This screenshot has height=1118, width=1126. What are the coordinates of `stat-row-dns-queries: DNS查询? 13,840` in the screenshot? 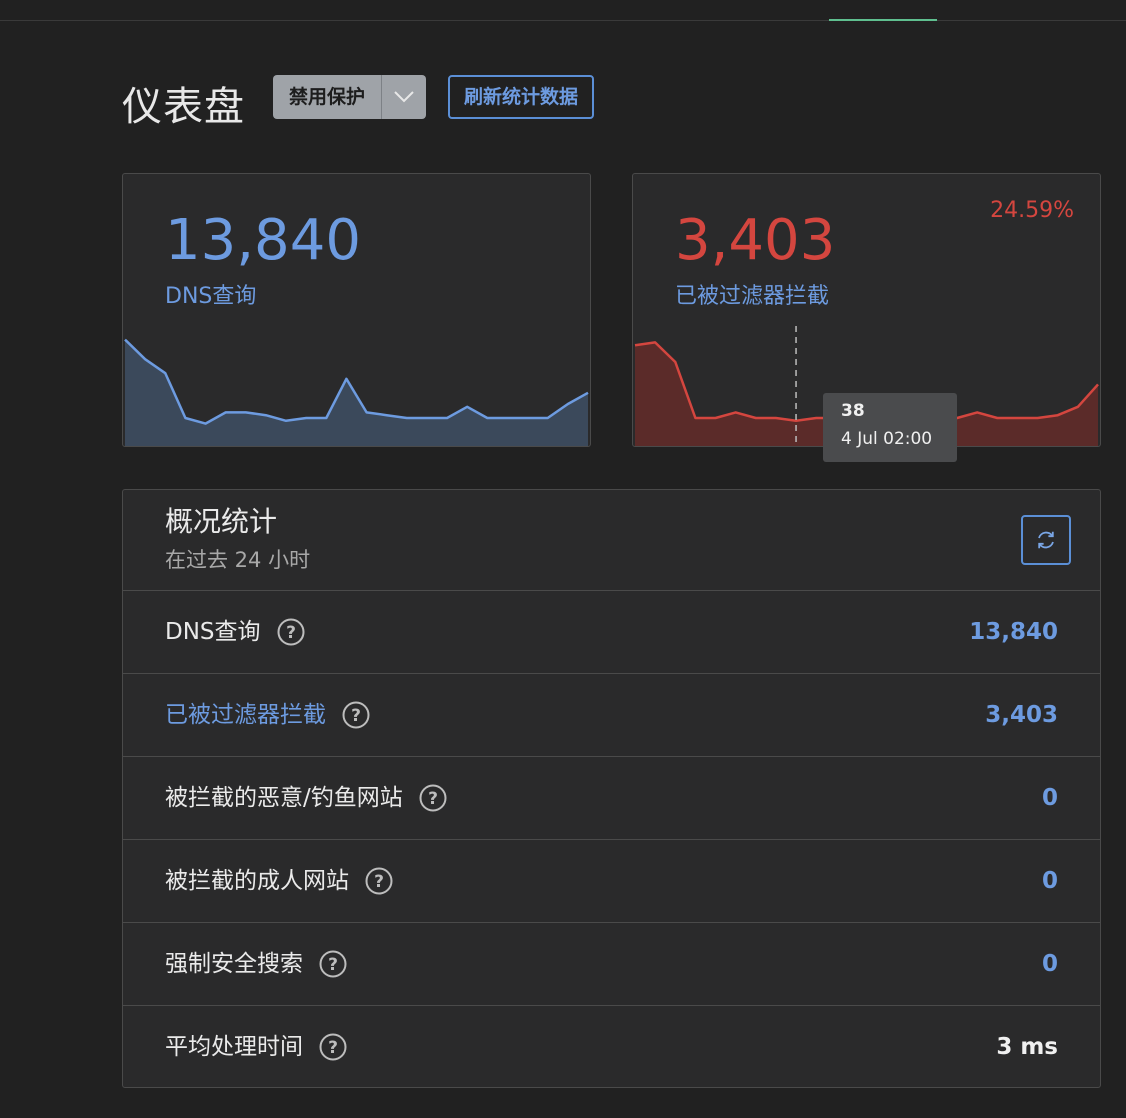 It's located at (611, 632).